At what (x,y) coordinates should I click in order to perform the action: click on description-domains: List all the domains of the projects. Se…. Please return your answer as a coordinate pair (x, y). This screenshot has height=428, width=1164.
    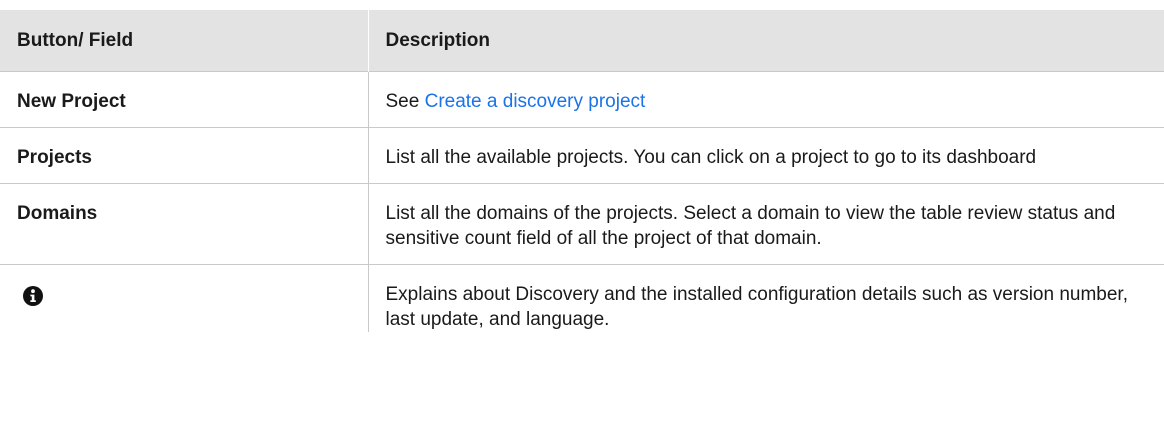
    Looking at the image, I should click on (750, 225).